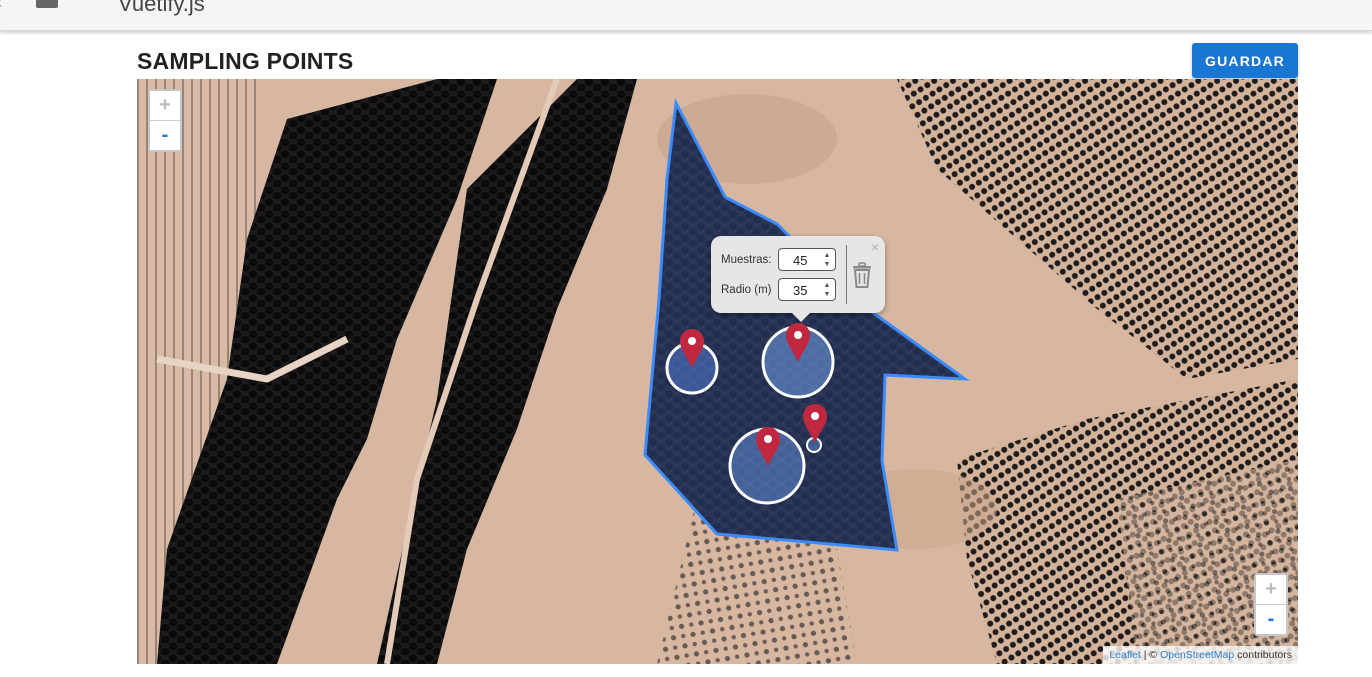 The image size is (1372, 677). What do you see at coordinates (1, 6) in the screenshot?
I see `back-icon: ‹` at bounding box center [1, 6].